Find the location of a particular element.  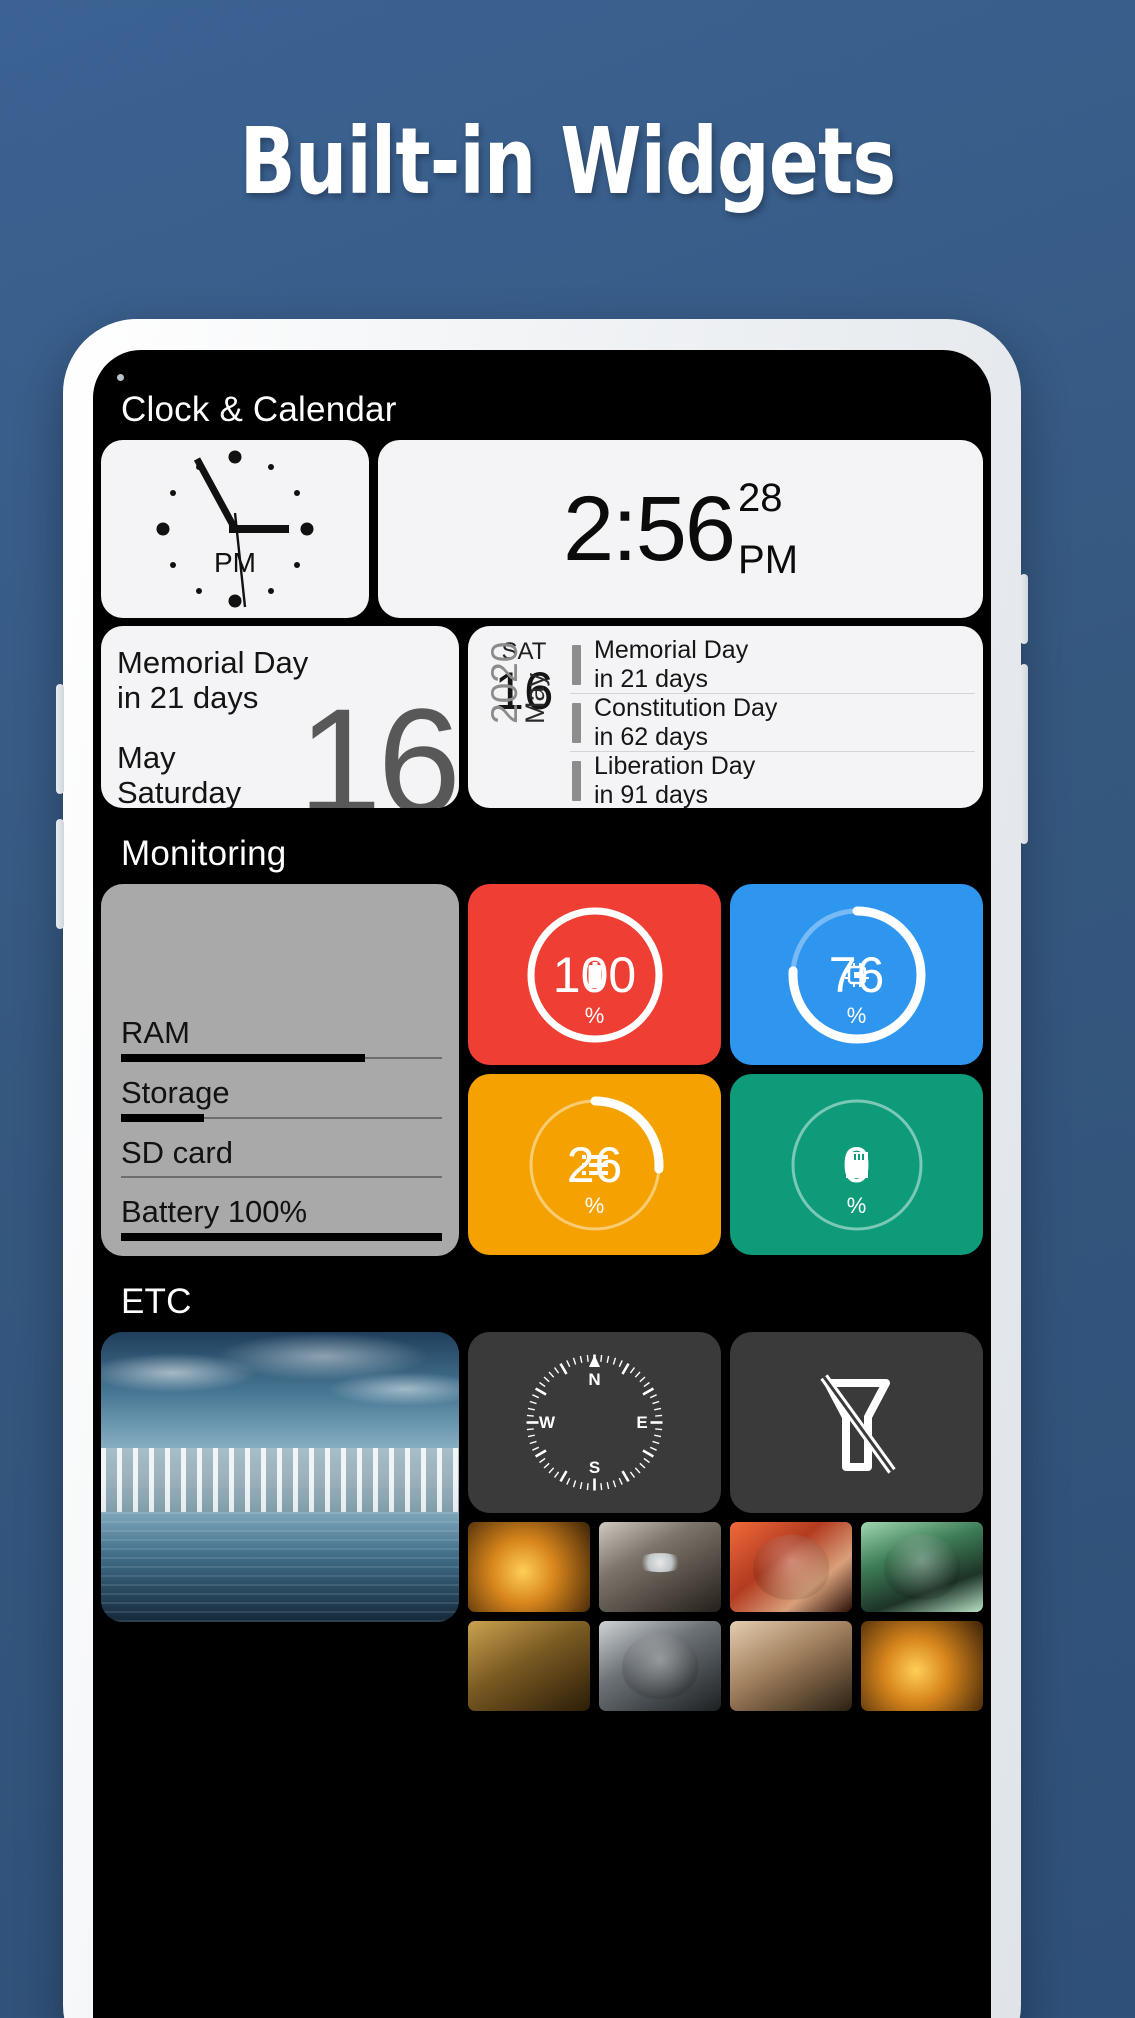

clock-widget-row: PM 2:56 28 PM is located at coordinates (542, 529).